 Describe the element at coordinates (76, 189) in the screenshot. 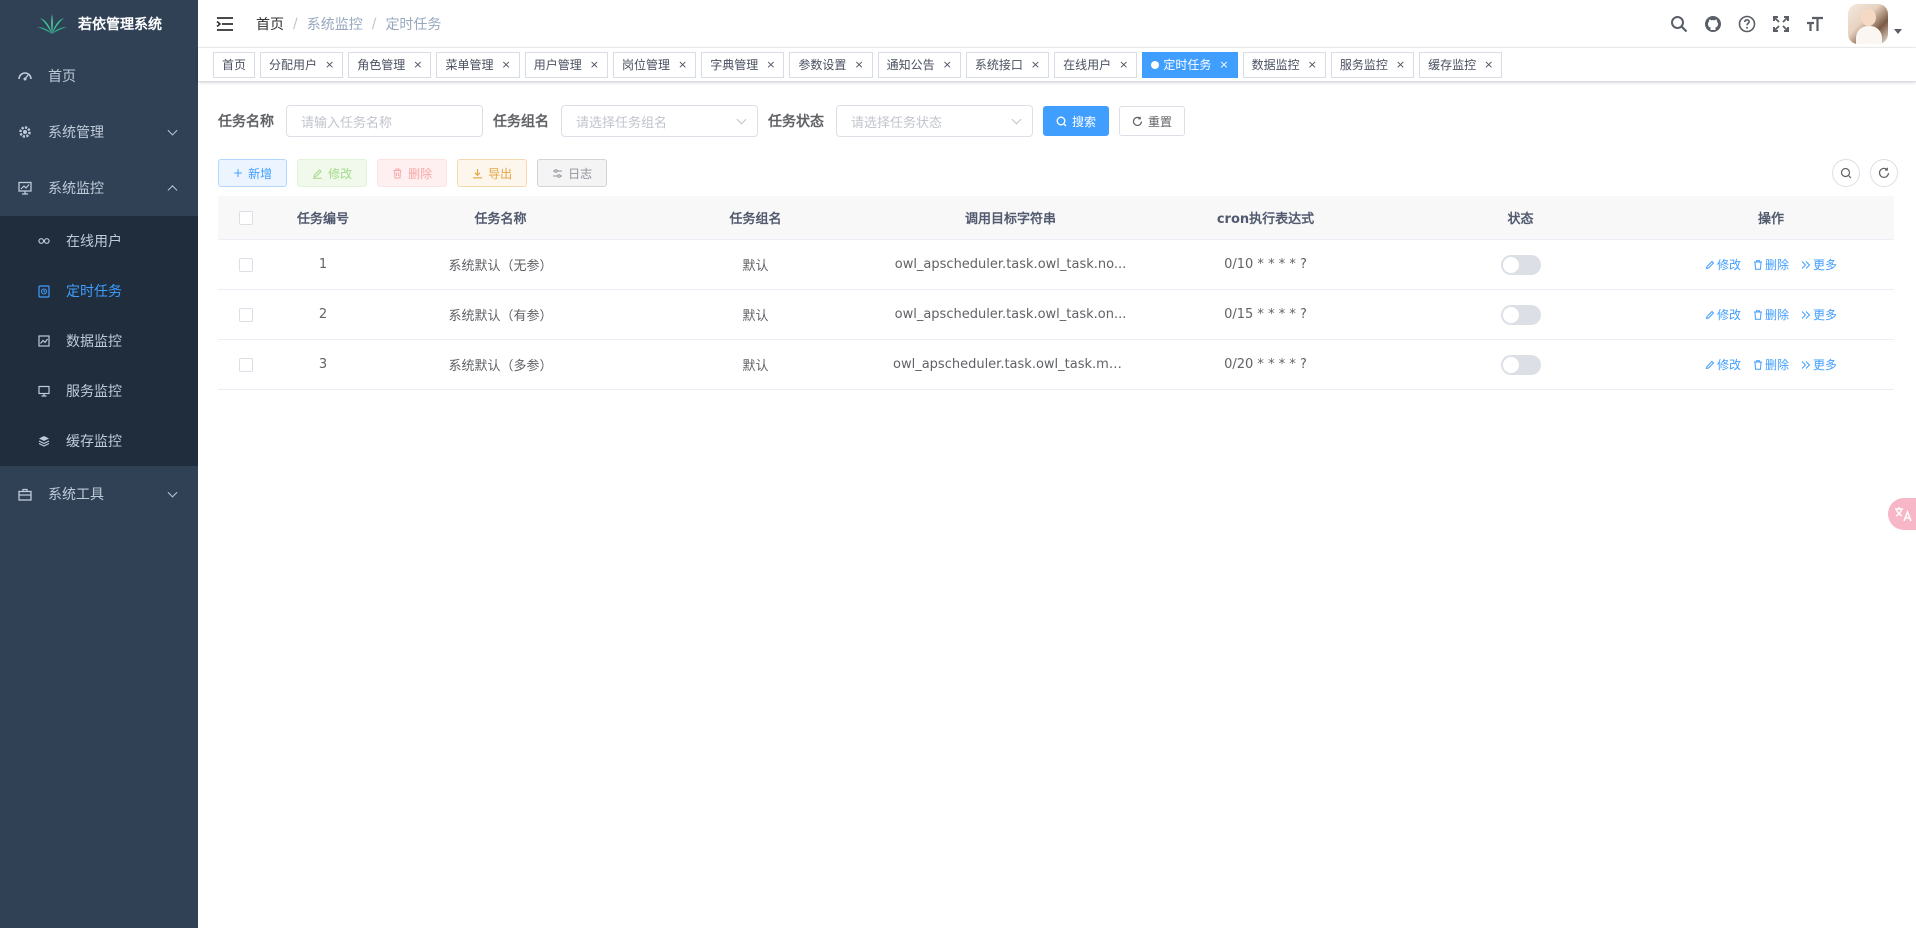

I see `sidebar-item-label: 系统监控` at that location.